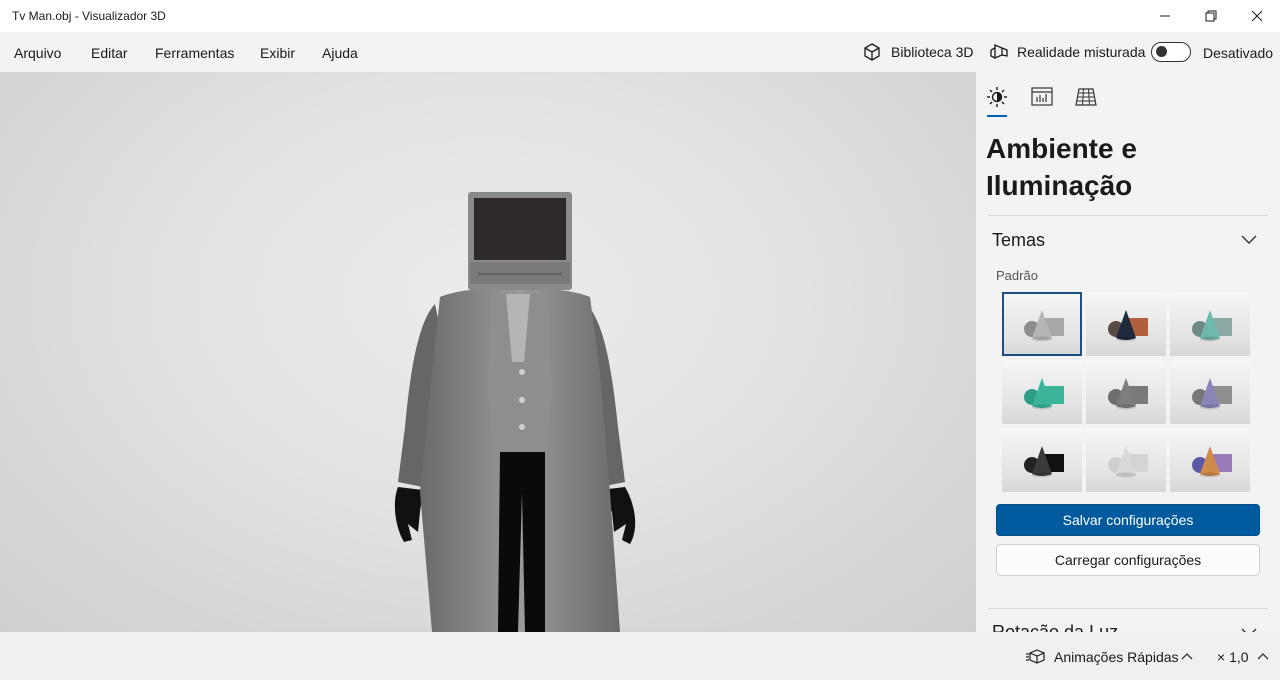 This screenshot has width=1280, height=680. Describe the element at coordinates (1055, 627) in the screenshot. I see `light-rotation-title: Rotação da Luz` at that location.